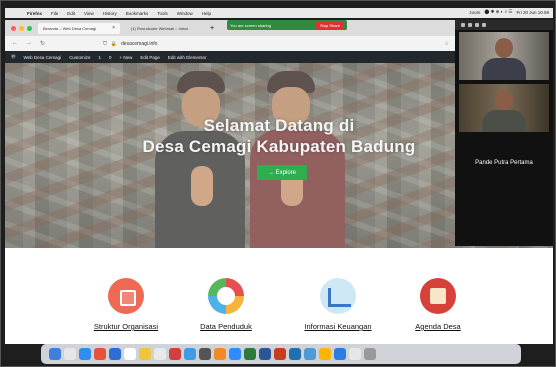  I want to click on reminders-icon, so click(160, 354).